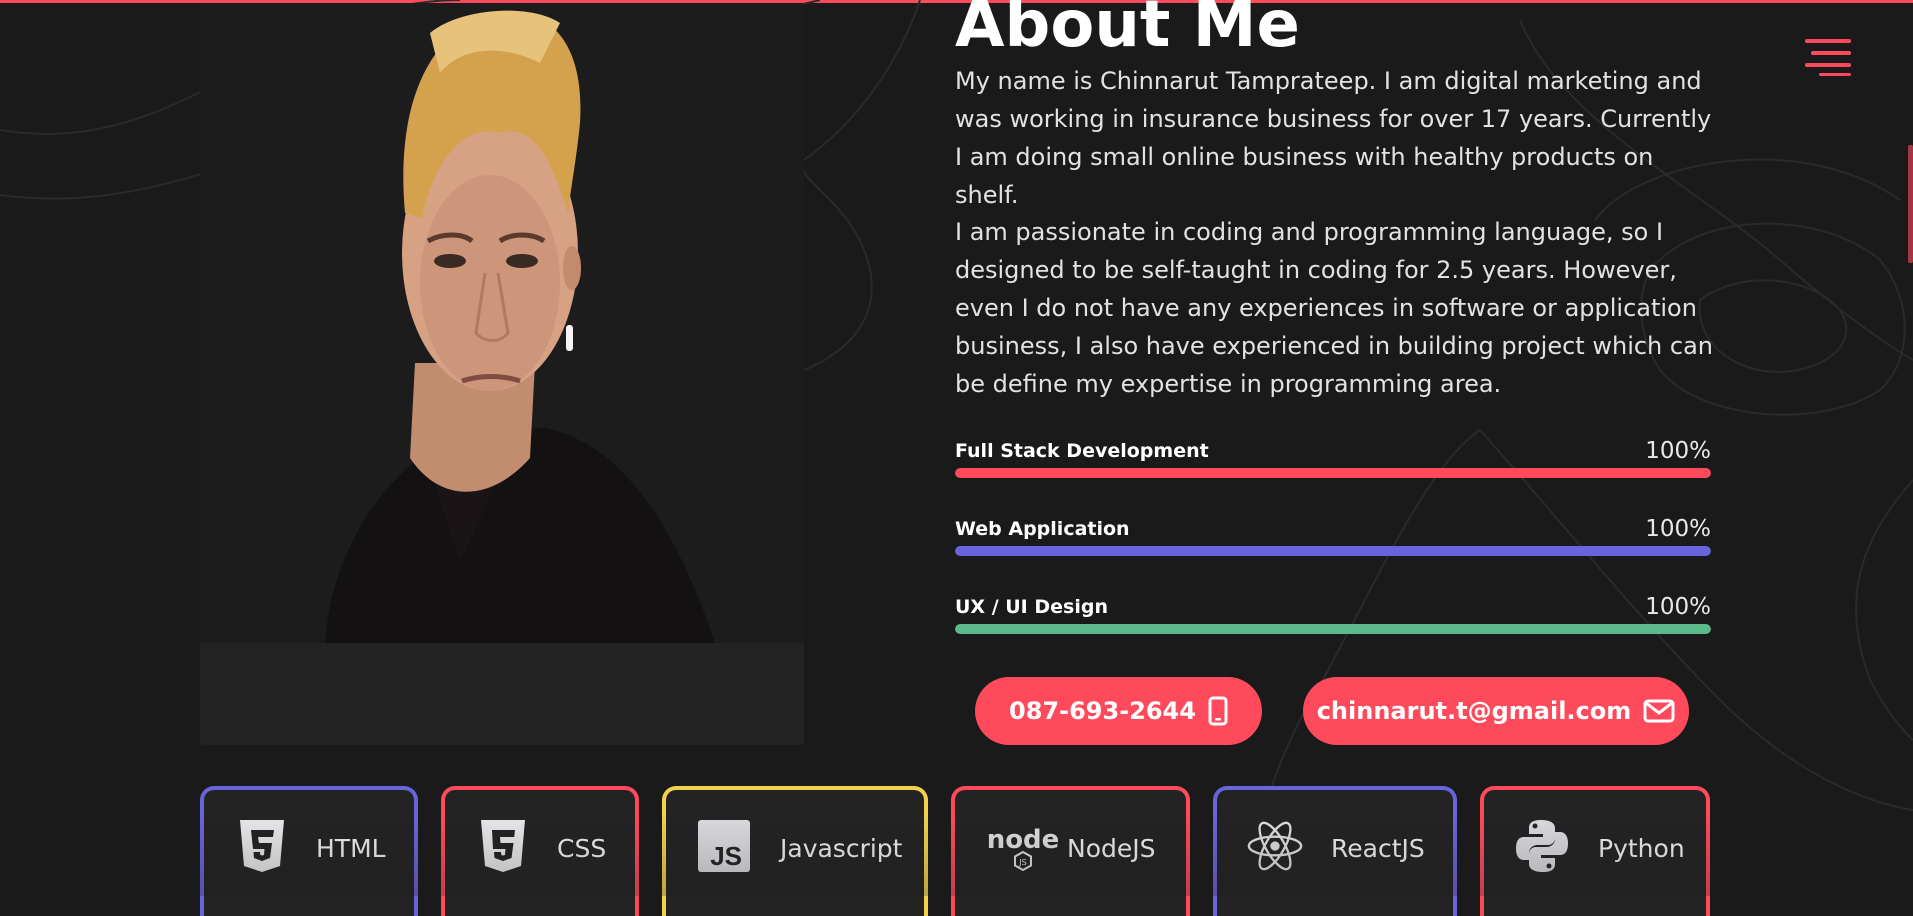  What do you see at coordinates (1333, 537) in the screenshot?
I see `skill-web-application: Web Application 100%` at bounding box center [1333, 537].